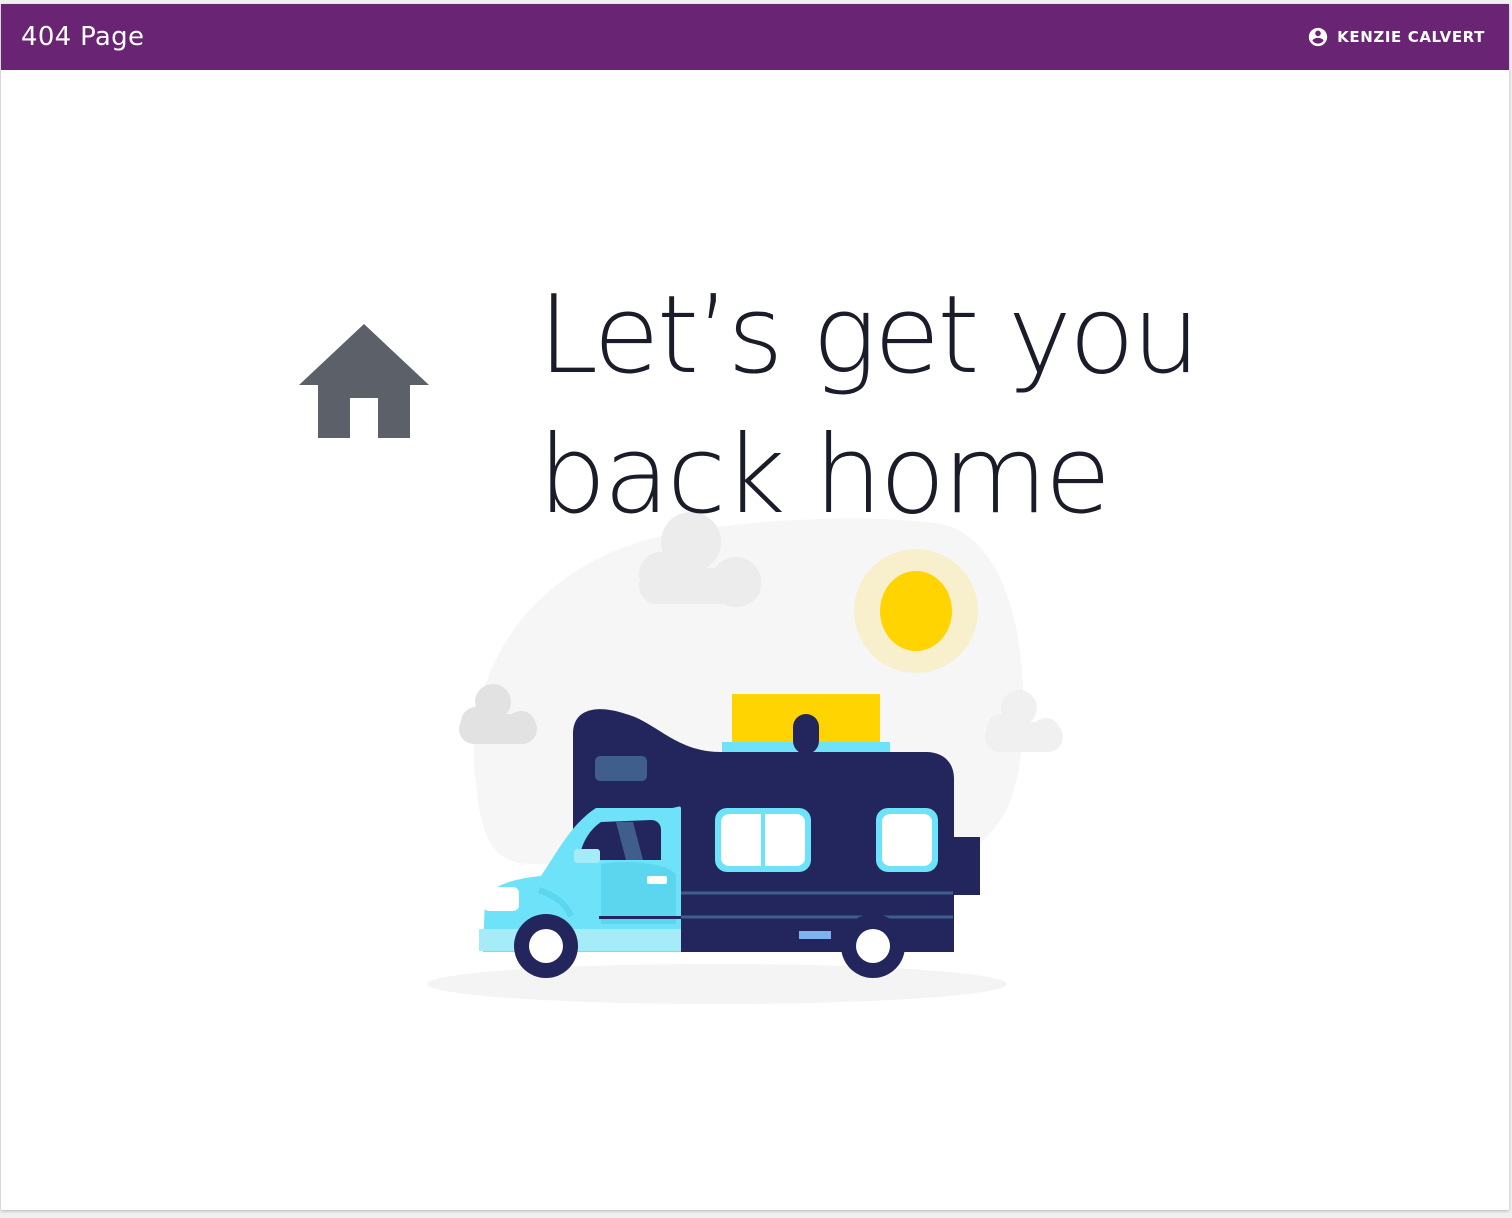  I want to click on account-circle-icon, so click(1318, 37).